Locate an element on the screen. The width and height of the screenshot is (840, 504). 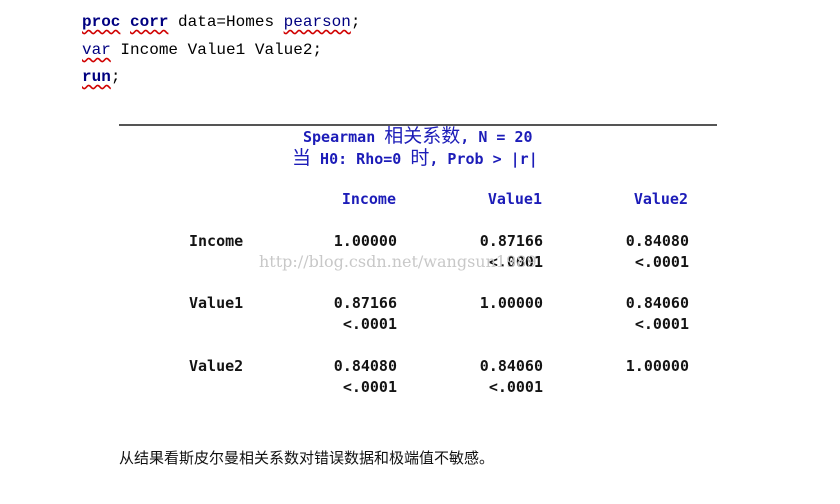
output-title-prefix: Spearman is located at coordinates (344, 137).